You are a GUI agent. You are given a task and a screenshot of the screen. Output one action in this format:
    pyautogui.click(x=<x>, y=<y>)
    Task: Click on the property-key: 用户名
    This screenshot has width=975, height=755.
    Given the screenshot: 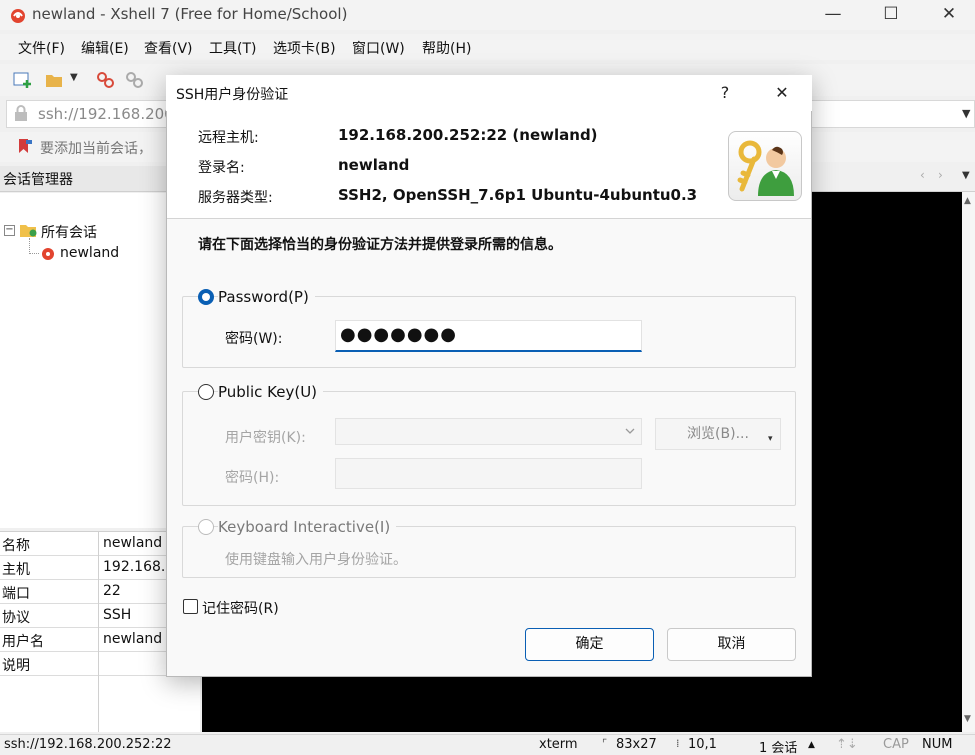 What is the action you would take?
    pyautogui.click(x=23, y=642)
    